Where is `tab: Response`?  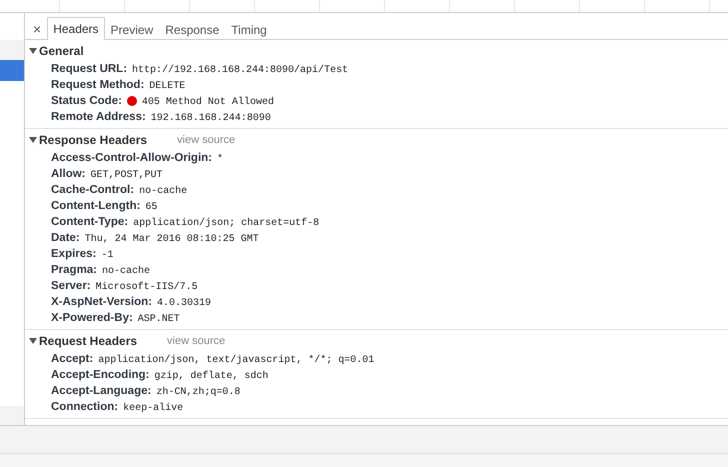 tab: Response is located at coordinates (192, 29).